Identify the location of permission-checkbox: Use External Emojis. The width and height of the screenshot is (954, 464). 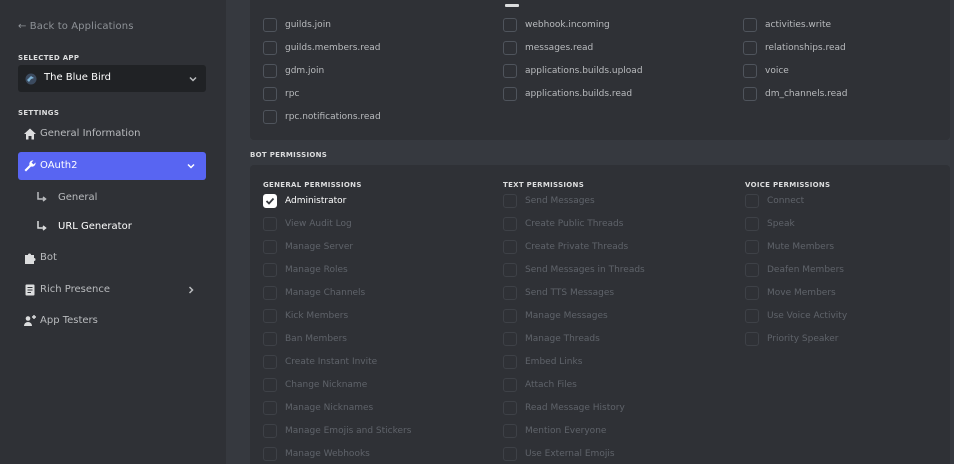
(559, 454).